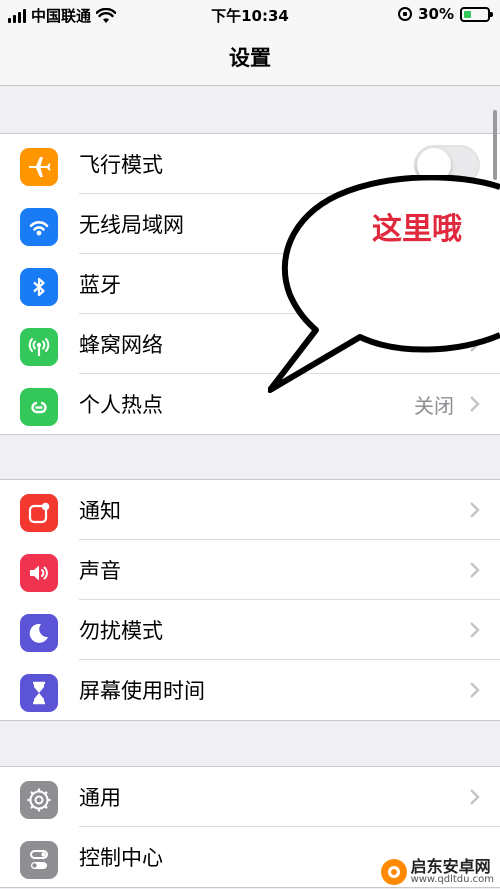  I want to click on row-do-not-disturb: 勿扰模式, so click(250, 630).